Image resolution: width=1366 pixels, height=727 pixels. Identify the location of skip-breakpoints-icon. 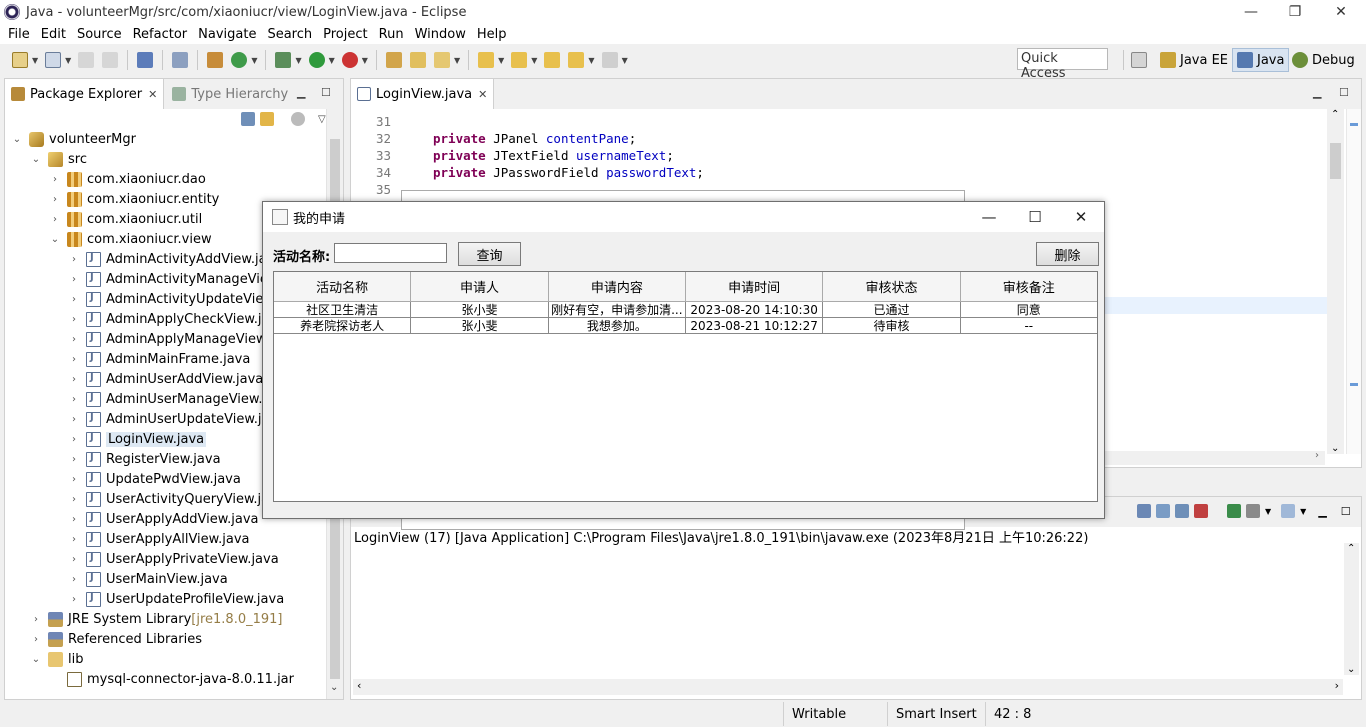
(180, 60).